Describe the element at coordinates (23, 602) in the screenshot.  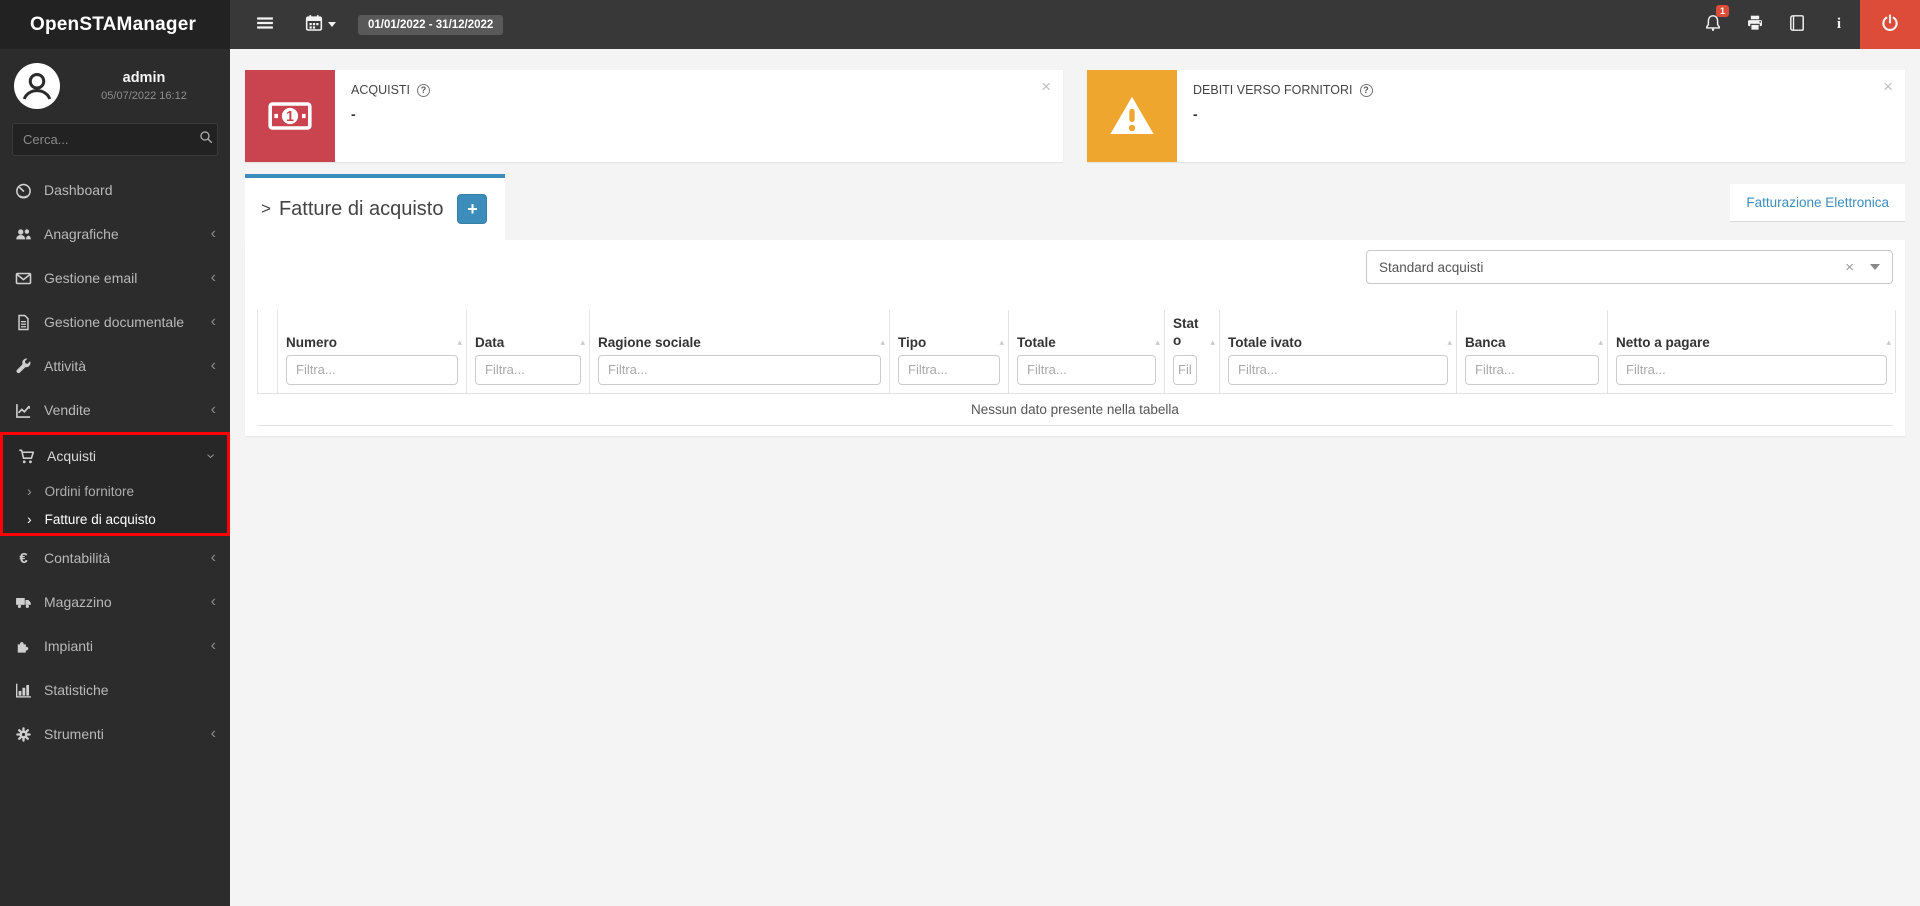
I see `truck-icon` at that location.